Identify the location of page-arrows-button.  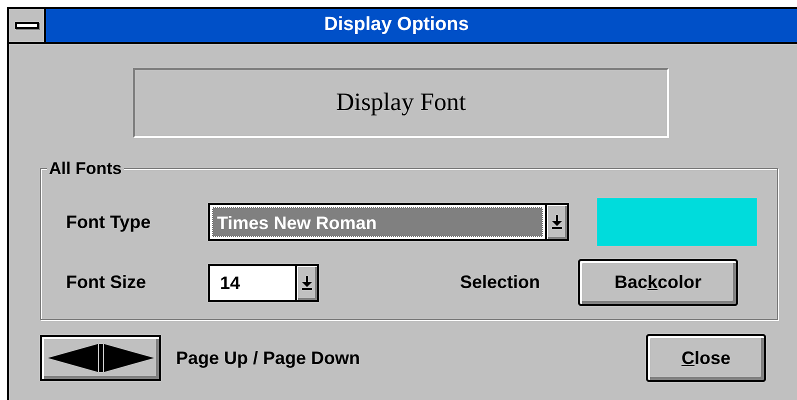
(100, 358).